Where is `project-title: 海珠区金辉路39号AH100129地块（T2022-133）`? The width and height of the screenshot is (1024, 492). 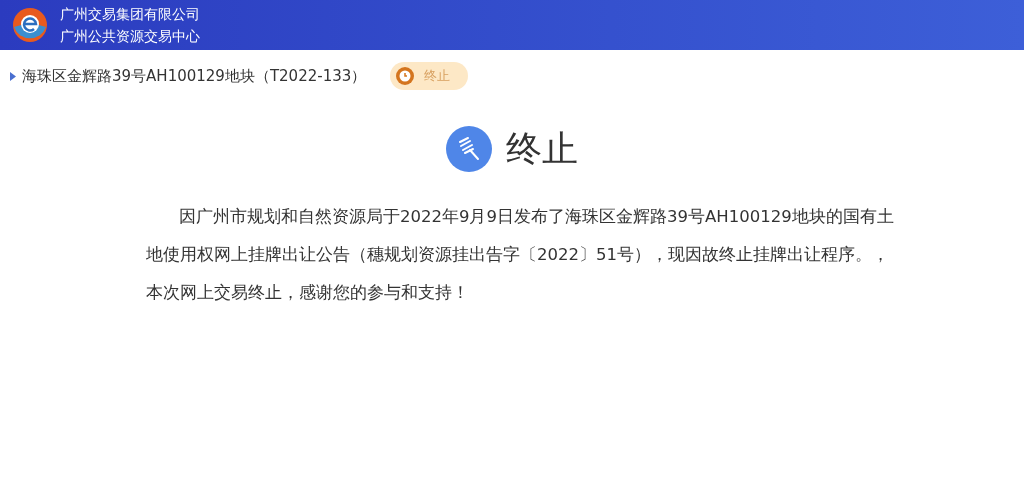 project-title: 海珠区金辉路39号AH100129地块（T2022-133） is located at coordinates (194, 76).